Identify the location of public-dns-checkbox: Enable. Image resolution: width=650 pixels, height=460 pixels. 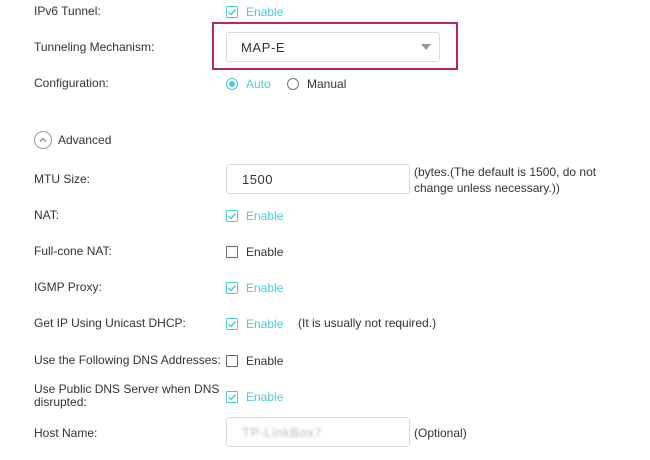
(254, 397).